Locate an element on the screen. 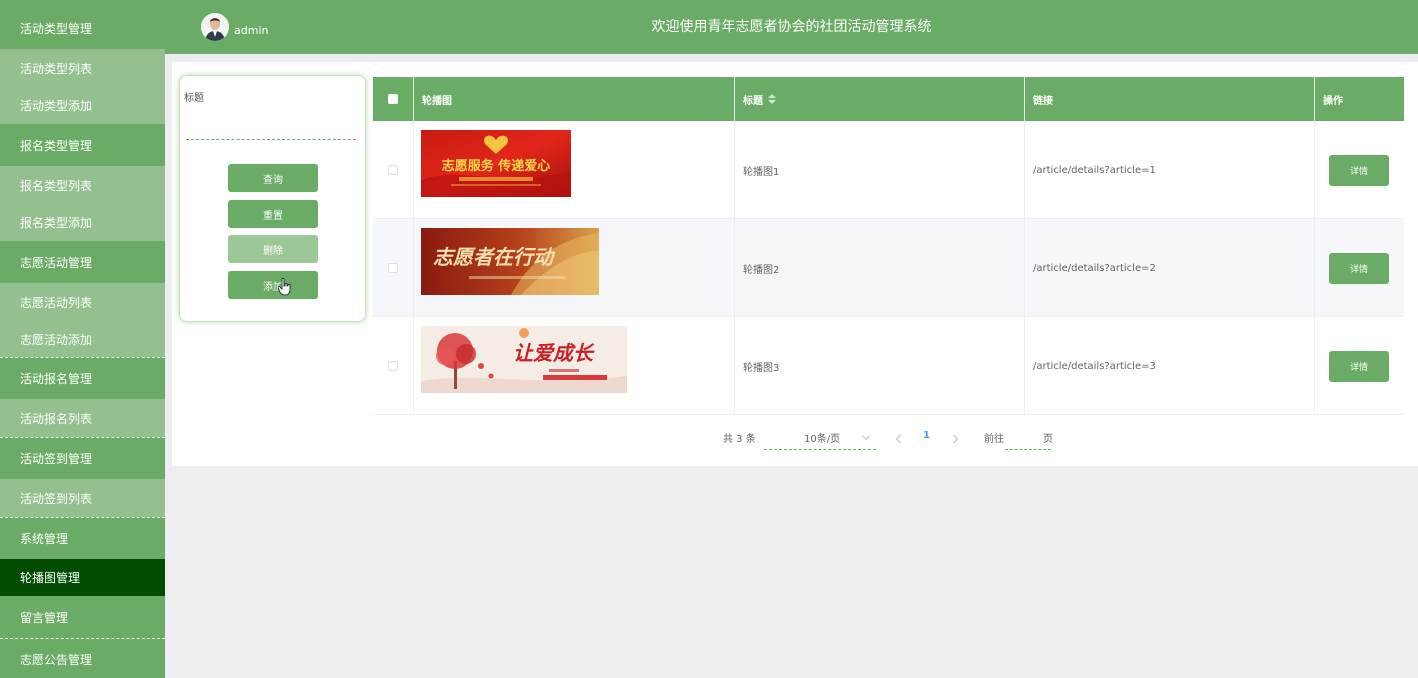  banner-image-3: 让爱成长 is located at coordinates (524, 359).